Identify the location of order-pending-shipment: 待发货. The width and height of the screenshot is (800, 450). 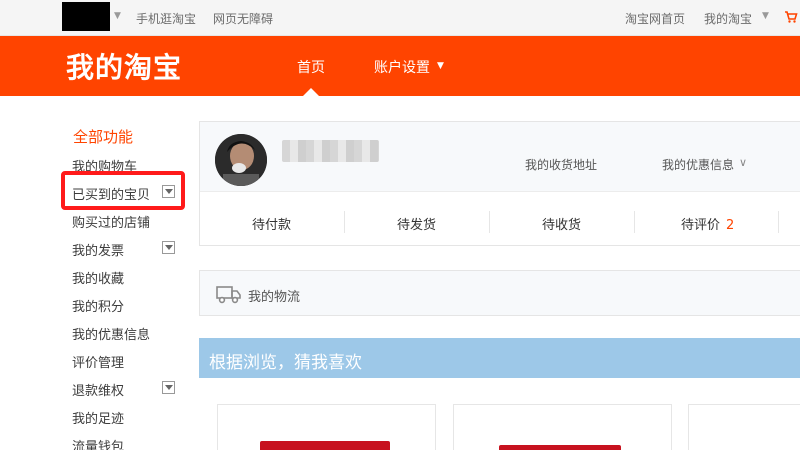
(416, 223).